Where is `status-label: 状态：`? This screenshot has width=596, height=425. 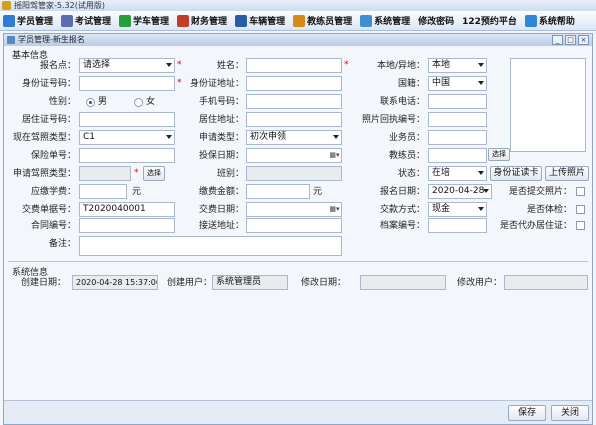 status-label: 状态： is located at coordinates (411, 174).